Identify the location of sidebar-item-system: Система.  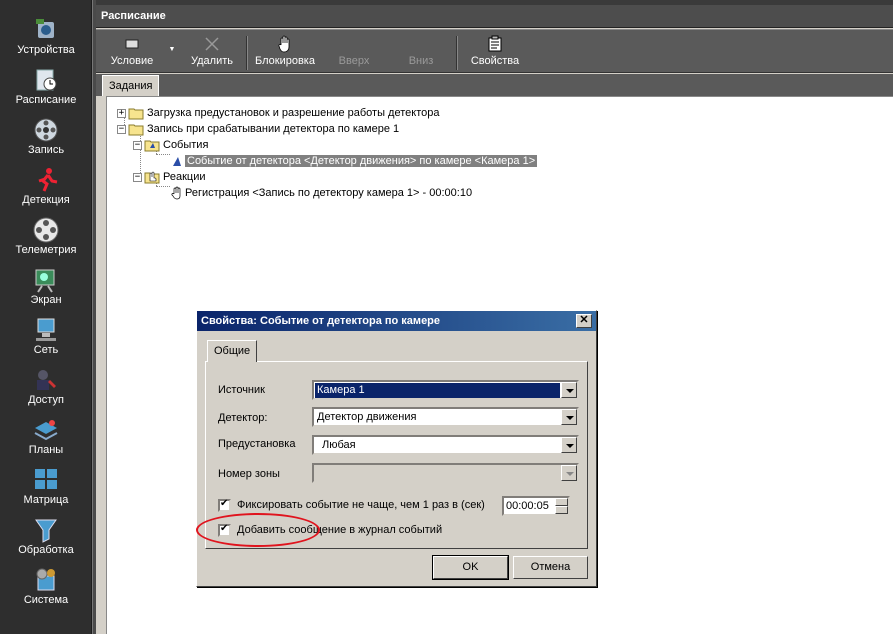
(46, 585).